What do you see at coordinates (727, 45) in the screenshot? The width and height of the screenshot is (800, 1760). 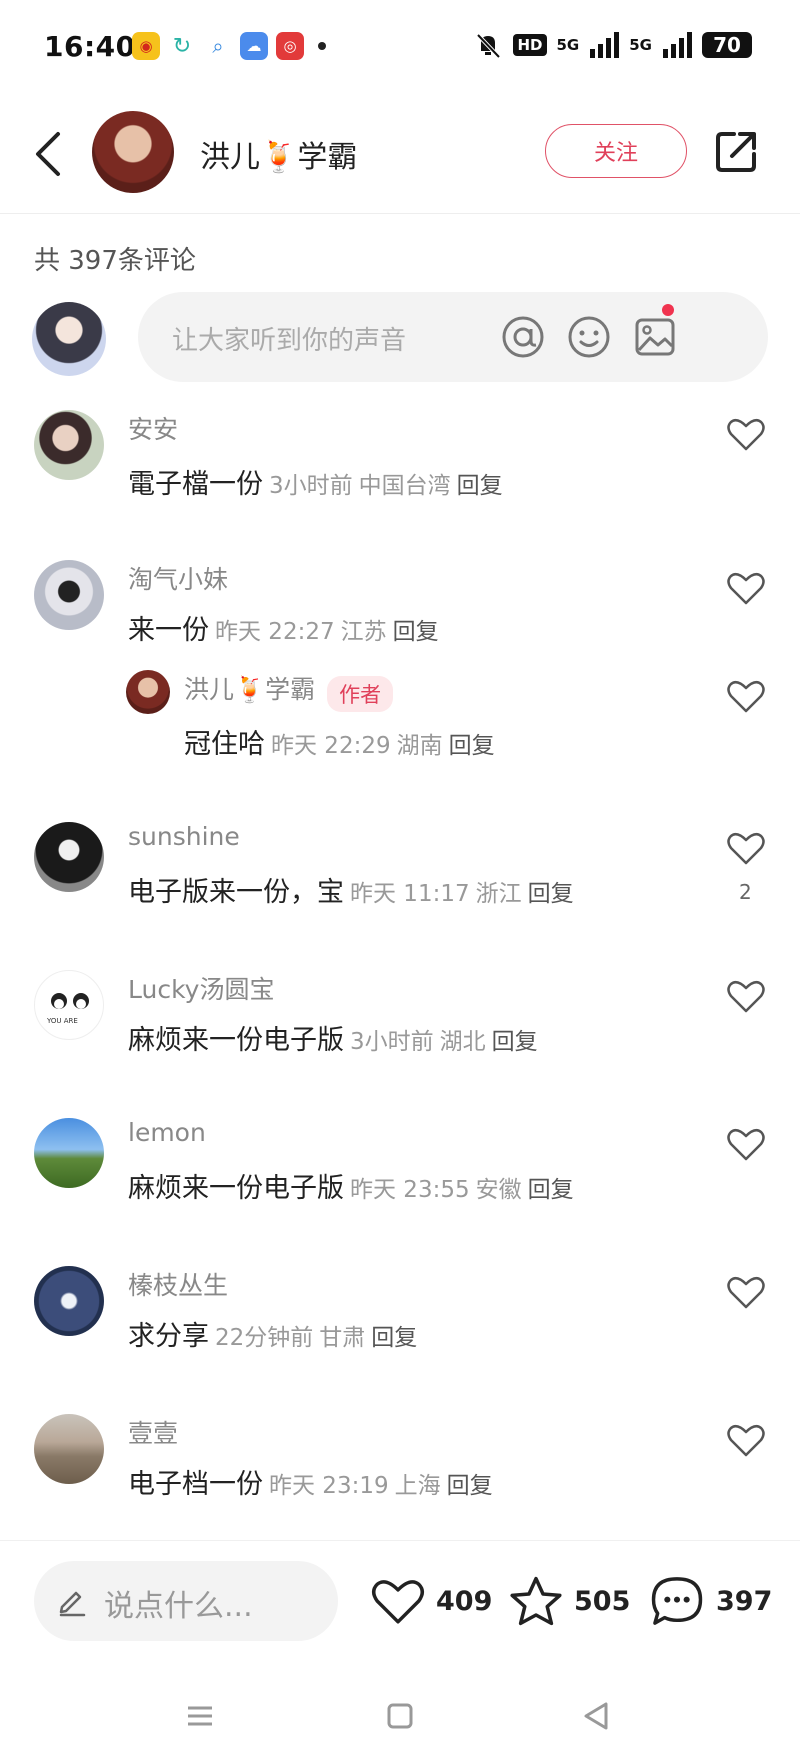 I see `battery-icon: 70` at bounding box center [727, 45].